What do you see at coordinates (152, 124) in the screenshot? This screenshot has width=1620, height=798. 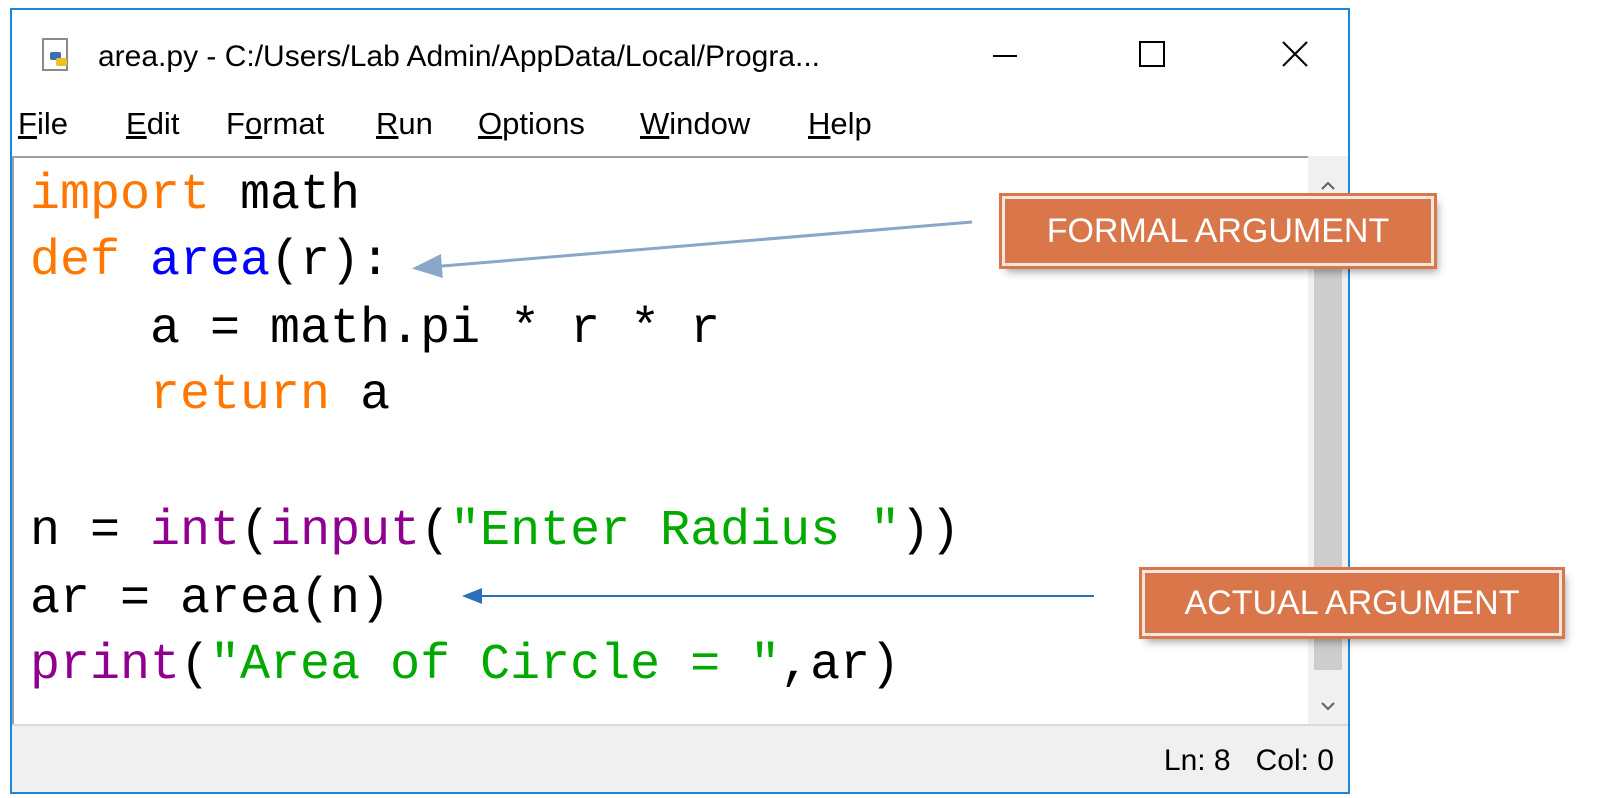 I see `menu-edit: Edit` at bounding box center [152, 124].